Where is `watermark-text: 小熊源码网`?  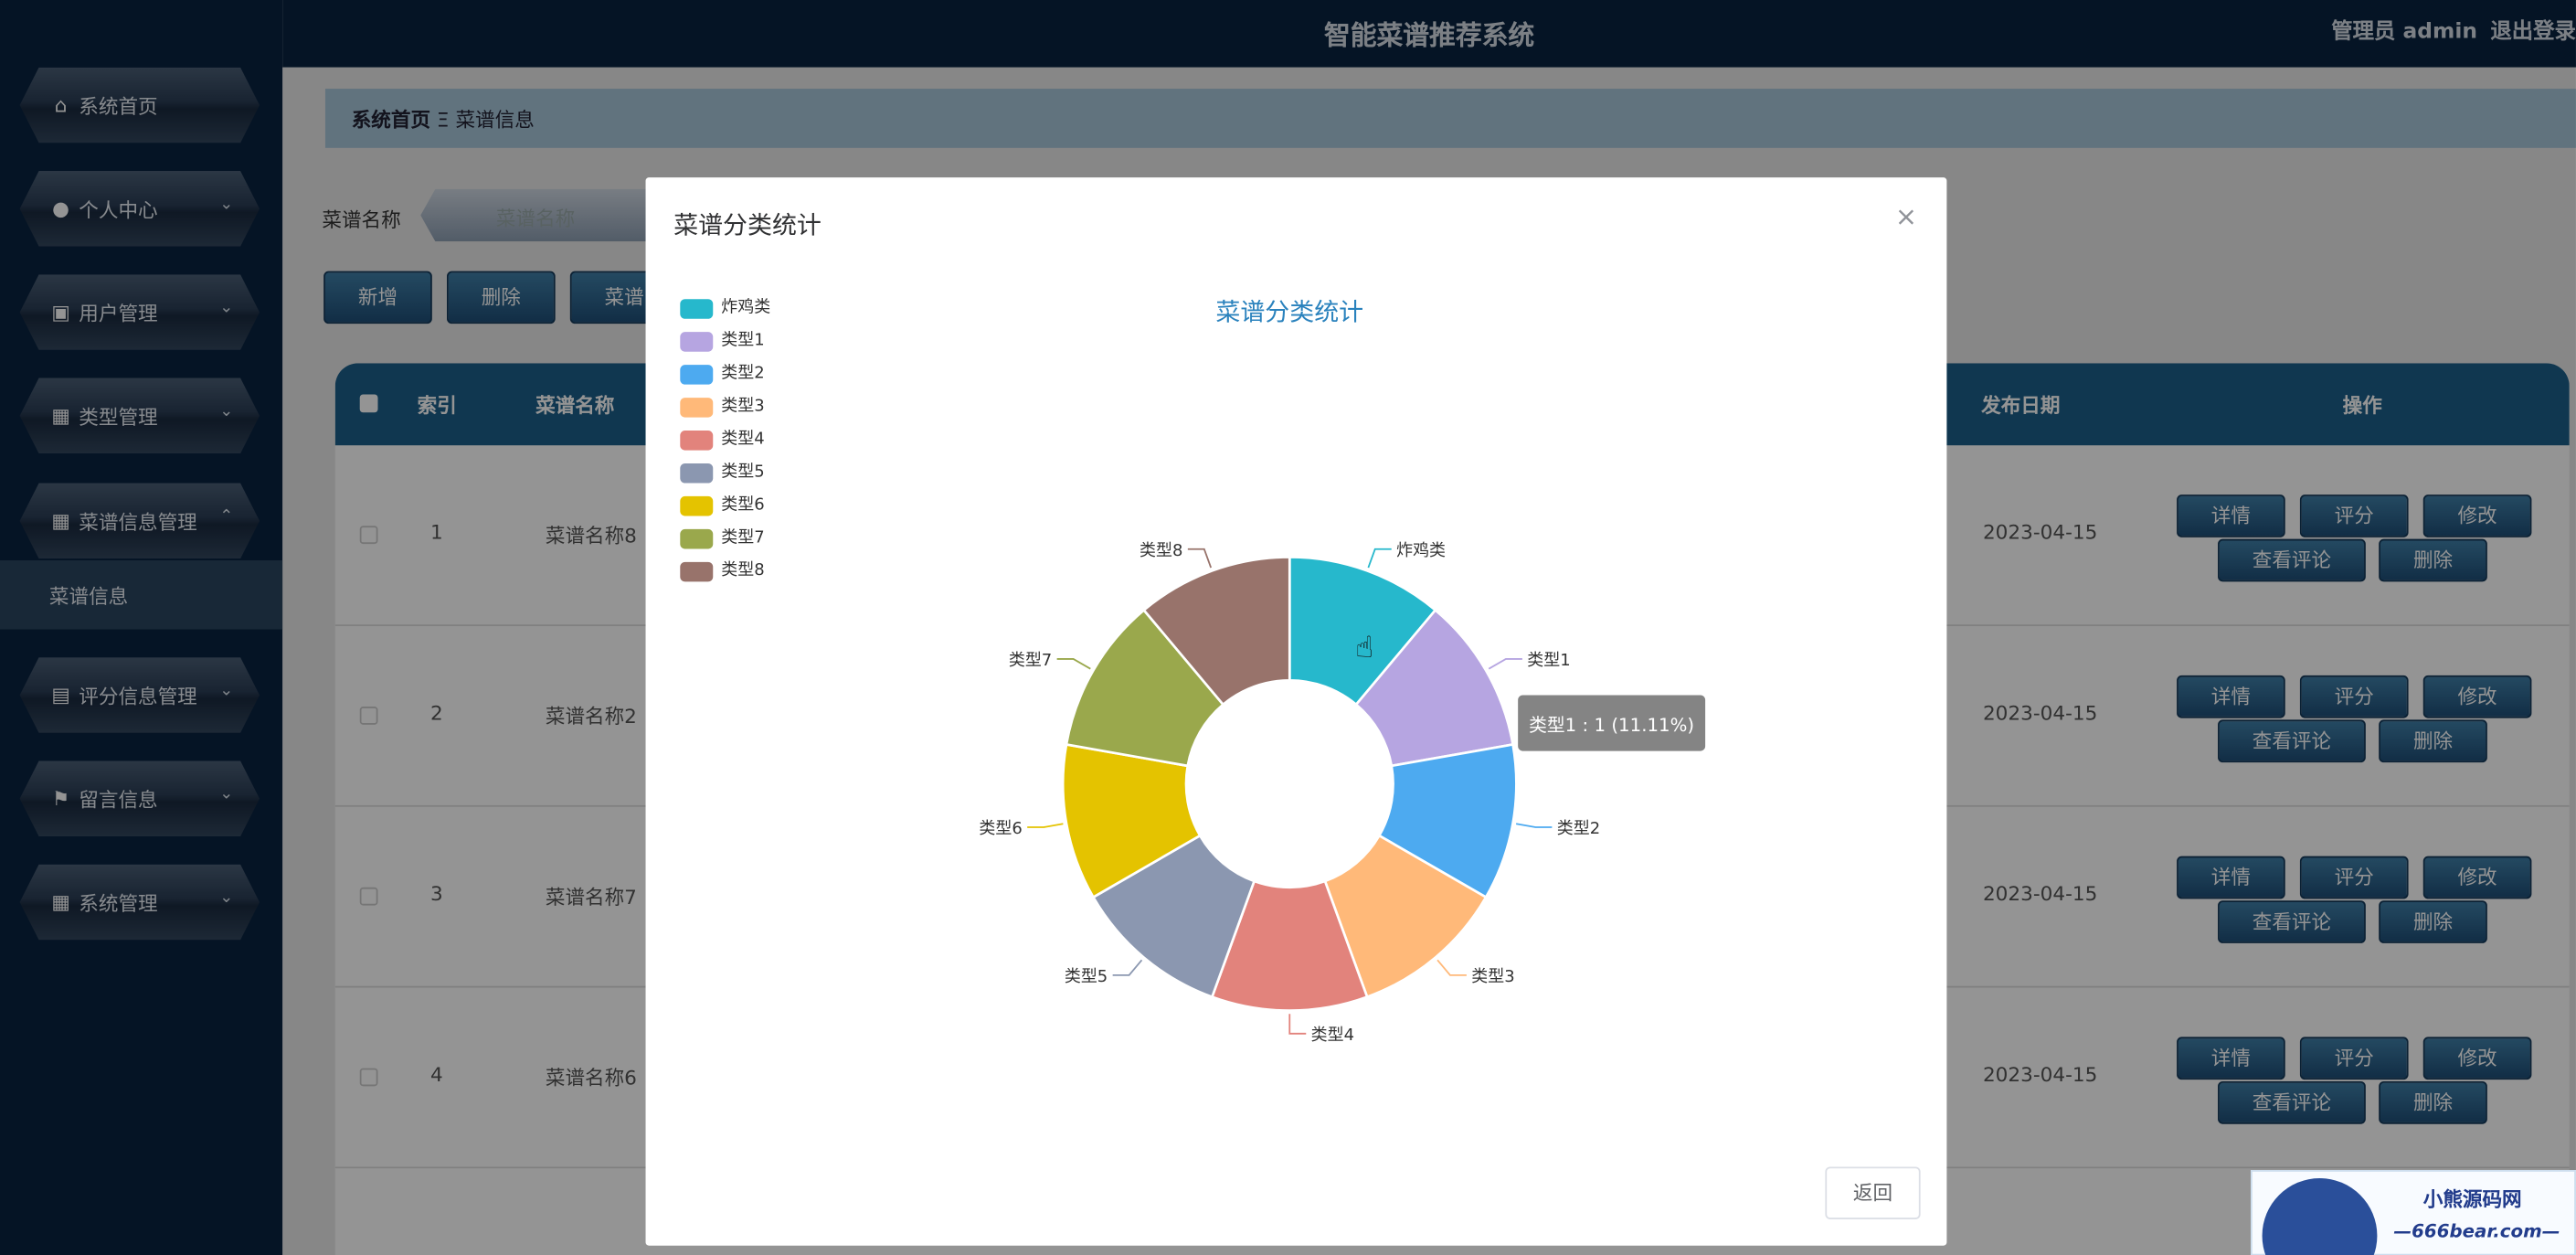
watermark-text: 小熊源码网 is located at coordinates (2472, 1199).